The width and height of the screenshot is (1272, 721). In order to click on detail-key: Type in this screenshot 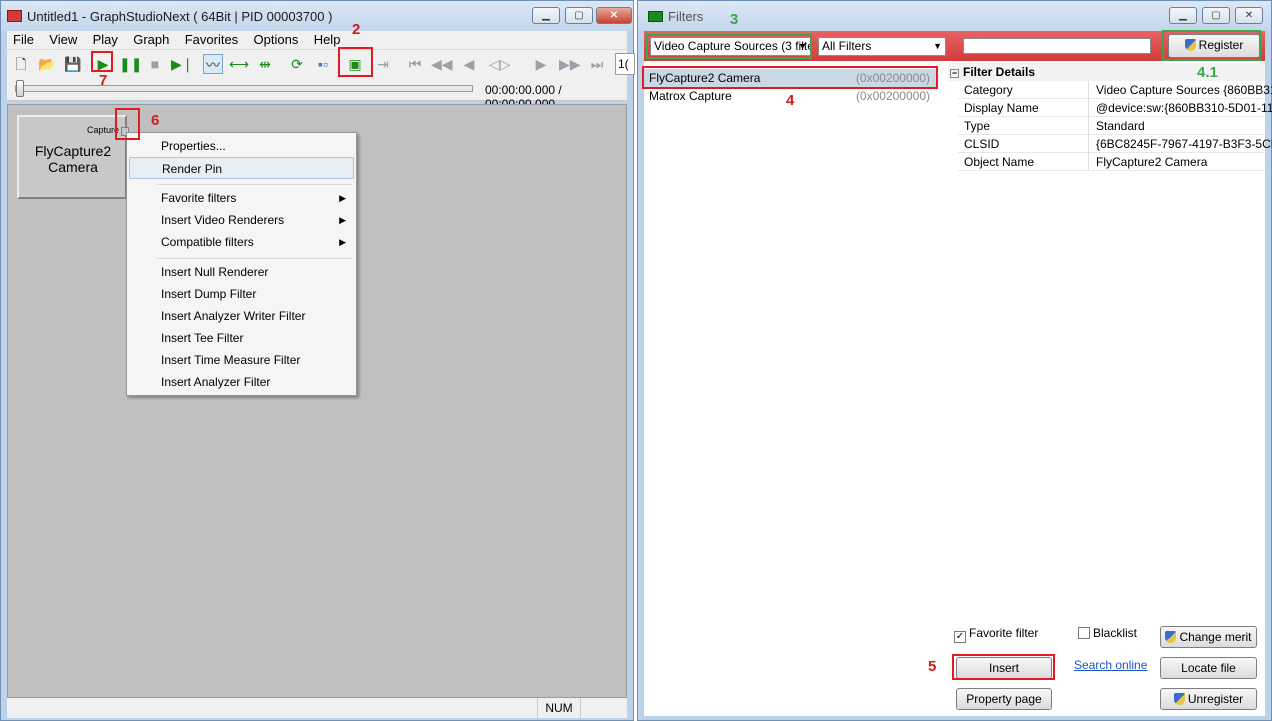, I will do `click(977, 126)`.